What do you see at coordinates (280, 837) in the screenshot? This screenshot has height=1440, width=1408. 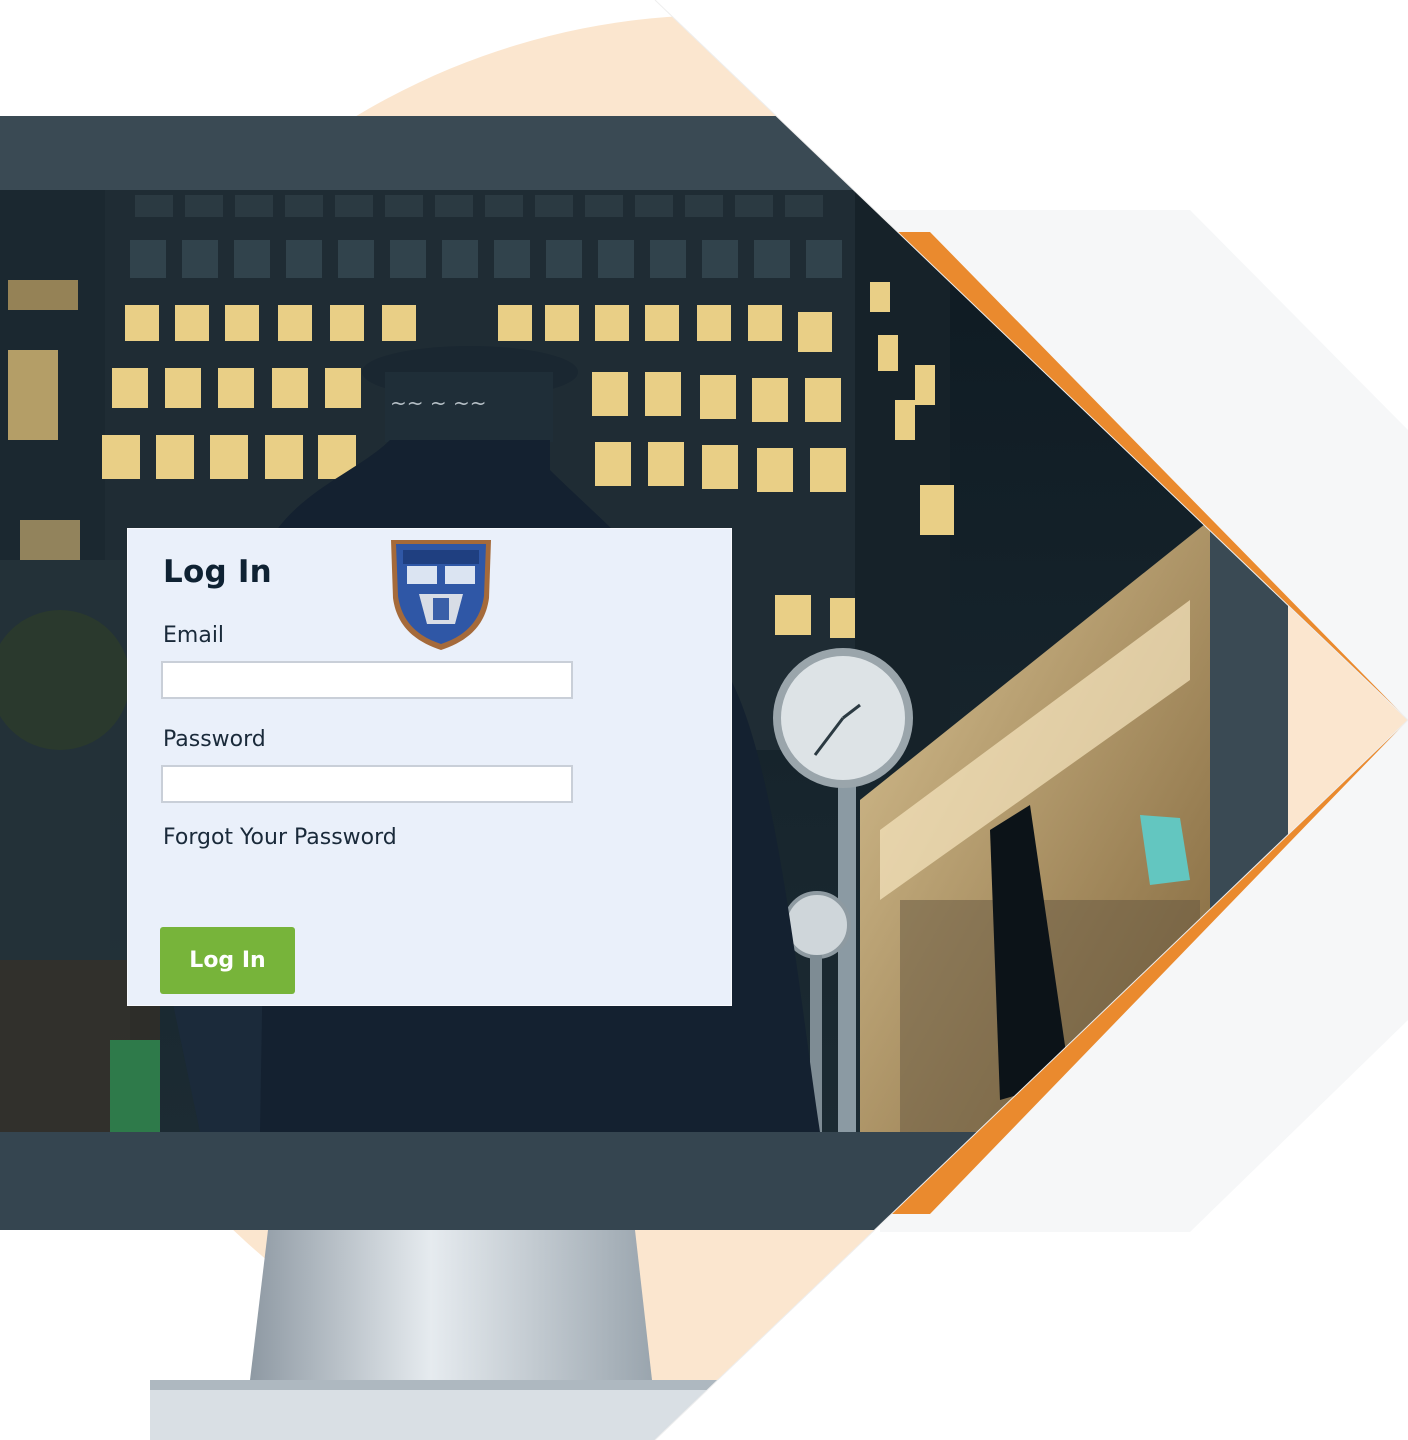 I see `forgot-password-link: Forgot Your Password` at bounding box center [280, 837].